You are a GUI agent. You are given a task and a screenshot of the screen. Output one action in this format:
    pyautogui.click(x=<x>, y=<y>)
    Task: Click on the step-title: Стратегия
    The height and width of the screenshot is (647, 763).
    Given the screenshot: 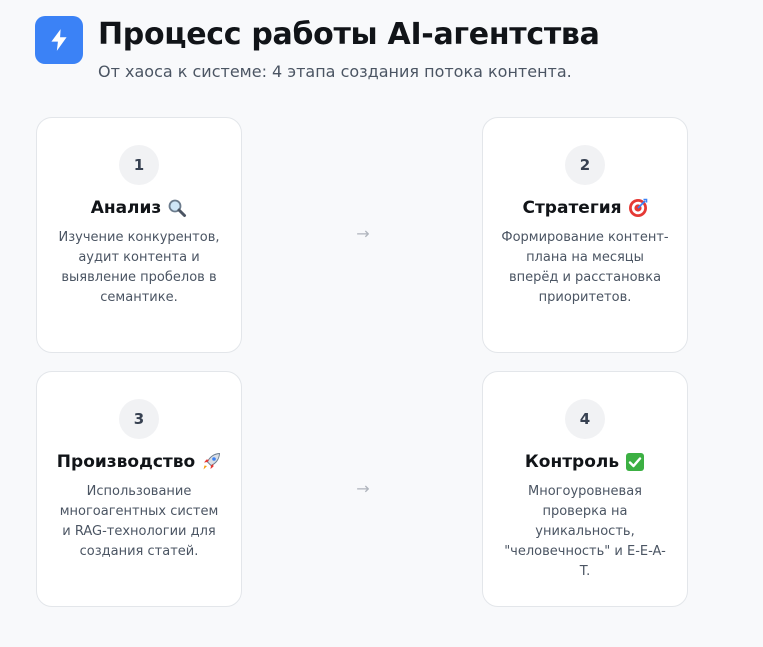 What is the action you would take?
    pyautogui.click(x=572, y=208)
    